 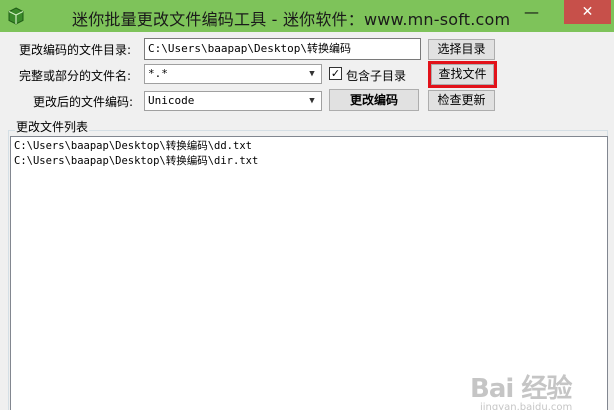 What do you see at coordinates (75, 50) in the screenshot?
I see `dir-label: 更改编码的文件目录:` at bounding box center [75, 50].